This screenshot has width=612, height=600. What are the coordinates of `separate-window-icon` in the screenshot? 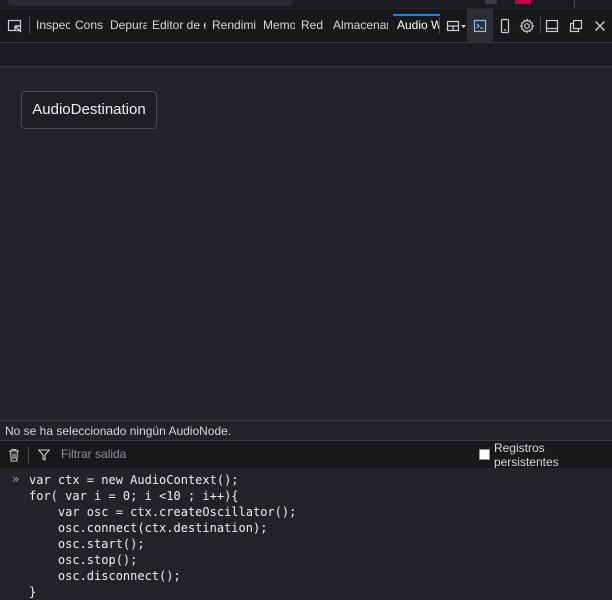 It's located at (576, 25).